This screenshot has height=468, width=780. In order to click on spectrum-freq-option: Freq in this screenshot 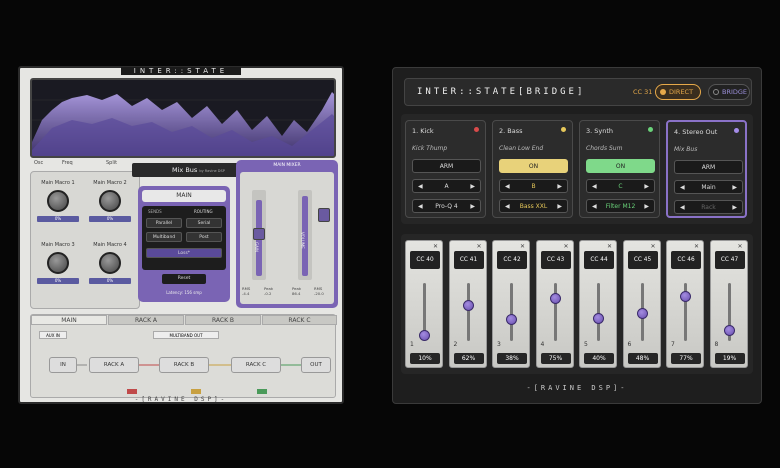, I will do `click(67, 163)`.